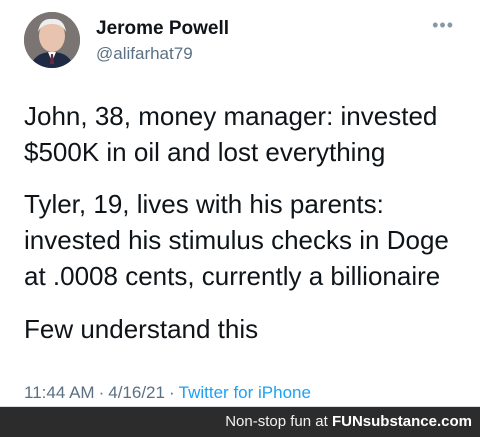 The image size is (480, 437). I want to click on portrait-avatar-icon, so click(52, 40).